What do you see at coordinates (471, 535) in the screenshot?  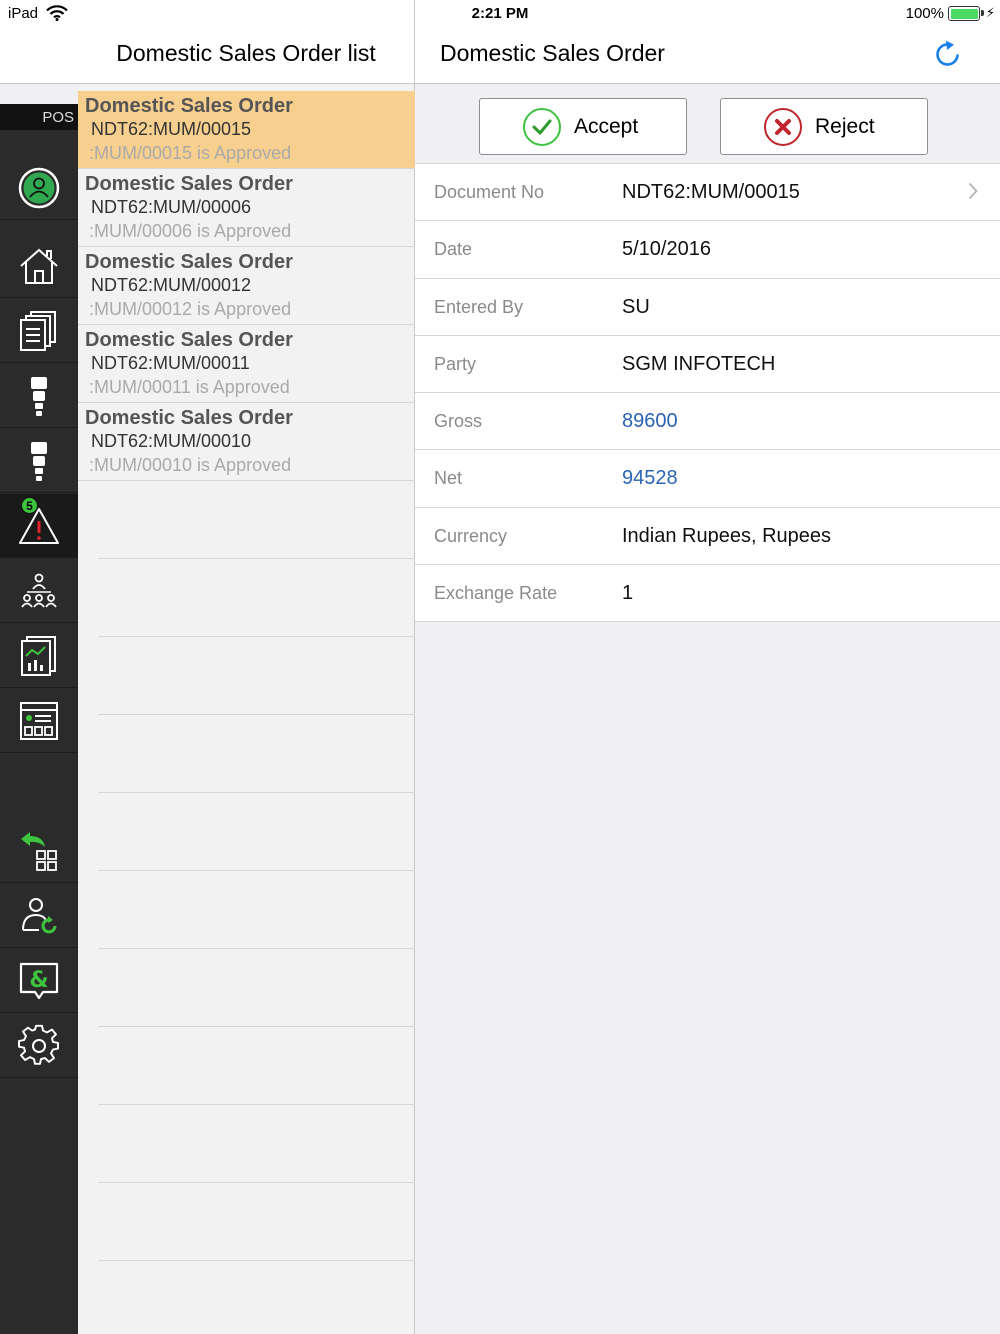 I see `field-label: Currency` at bounding box center [471, 535].